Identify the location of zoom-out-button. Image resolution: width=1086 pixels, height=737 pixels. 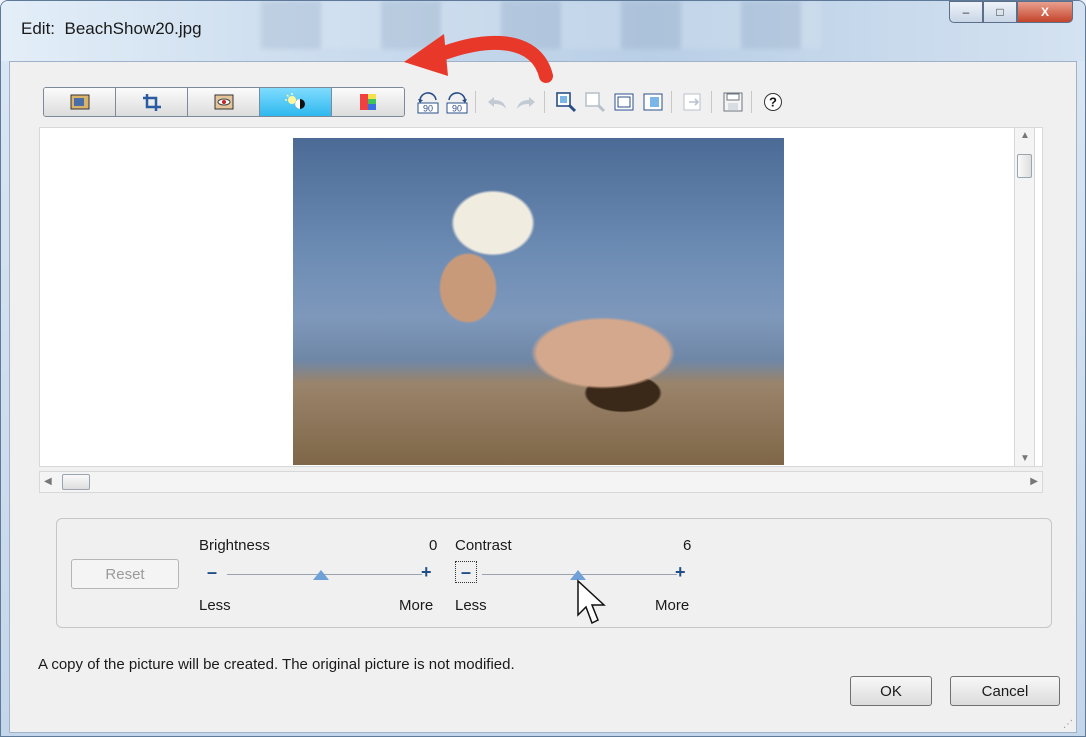
(595, 102).